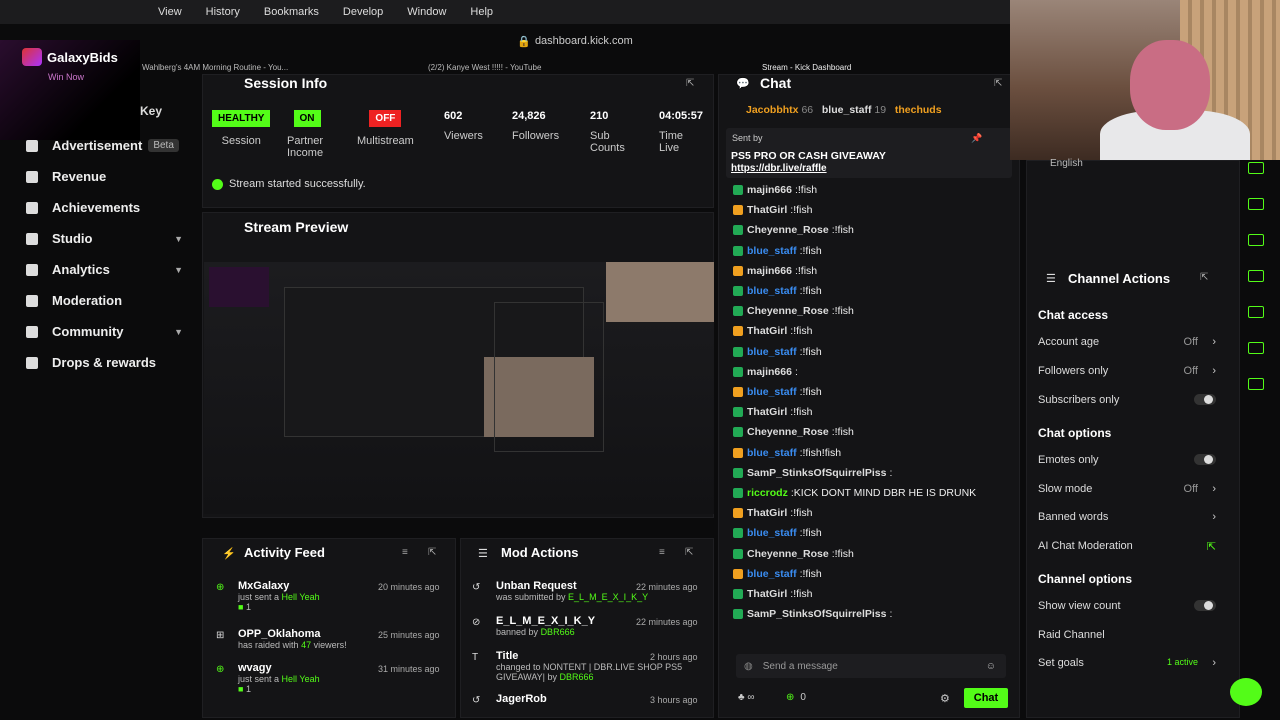  Describe the element at coordinates (109, 331) in the screenshot. I see `sidebar-item-community: Community ▼` at that location.